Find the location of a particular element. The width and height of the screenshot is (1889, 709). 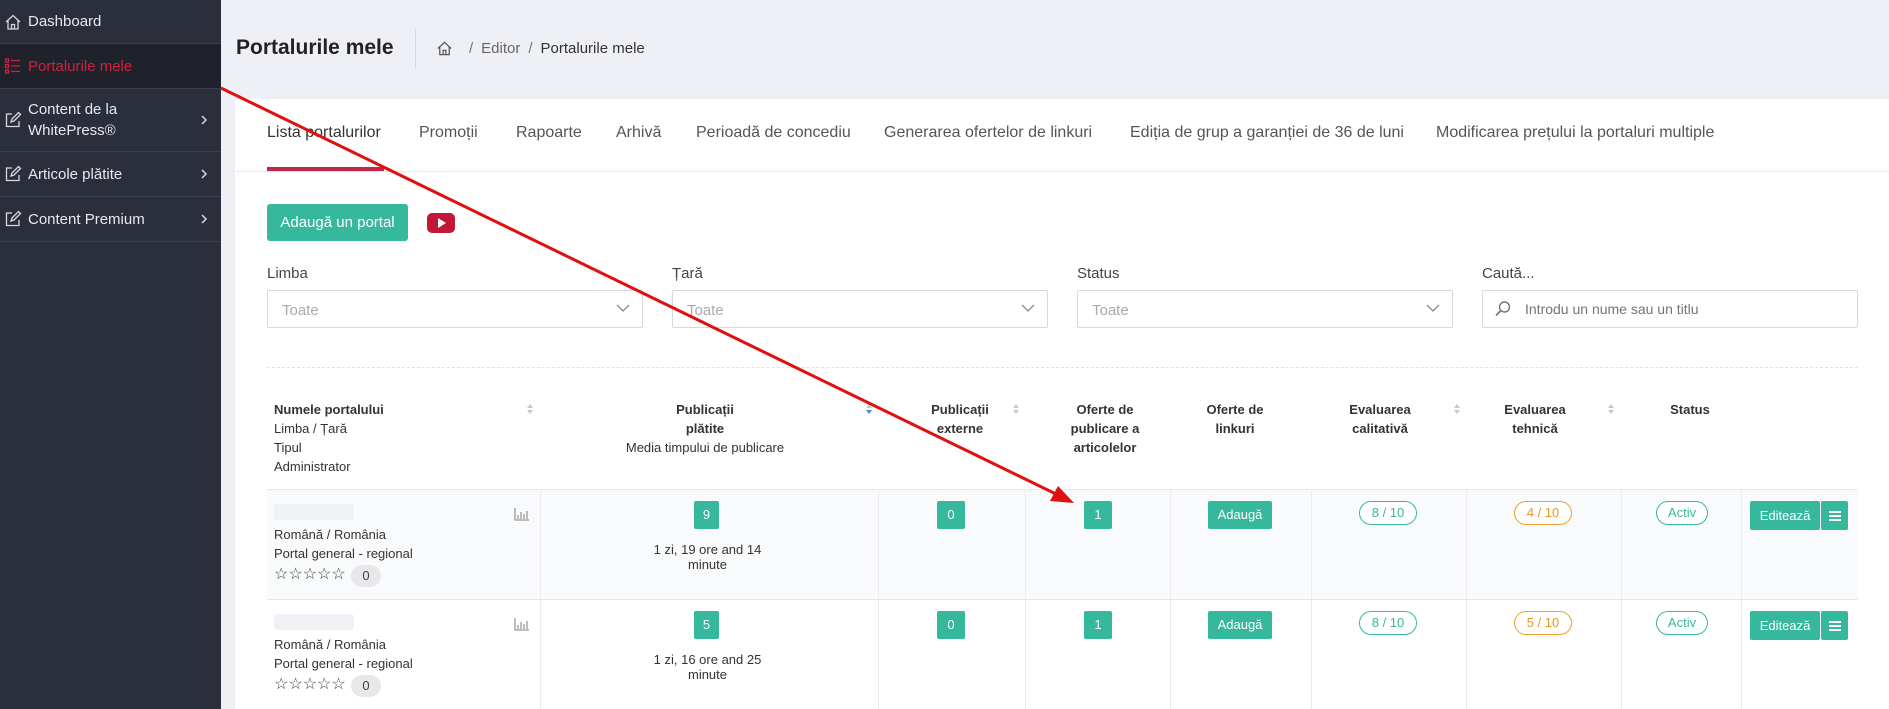

table-row is located at coordinates (1062, 654).